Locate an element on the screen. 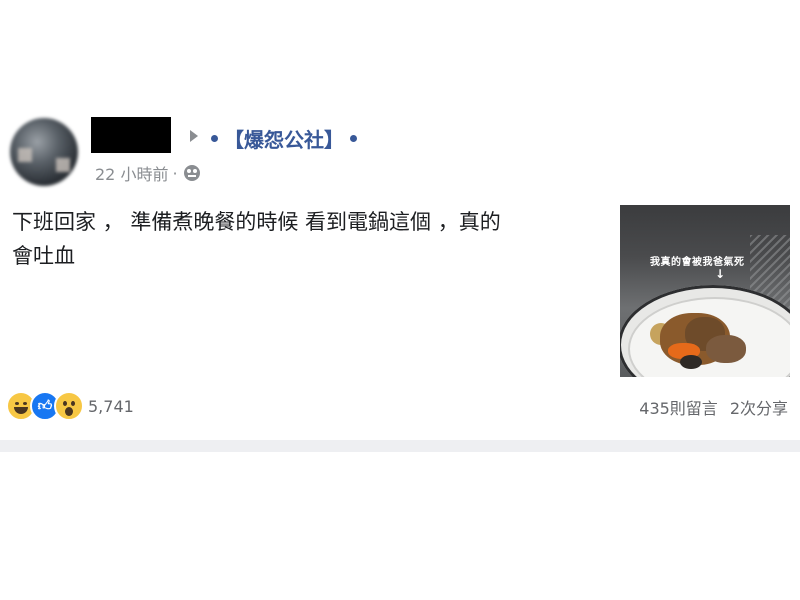  wow-icon is located at coordinates (69, 406).